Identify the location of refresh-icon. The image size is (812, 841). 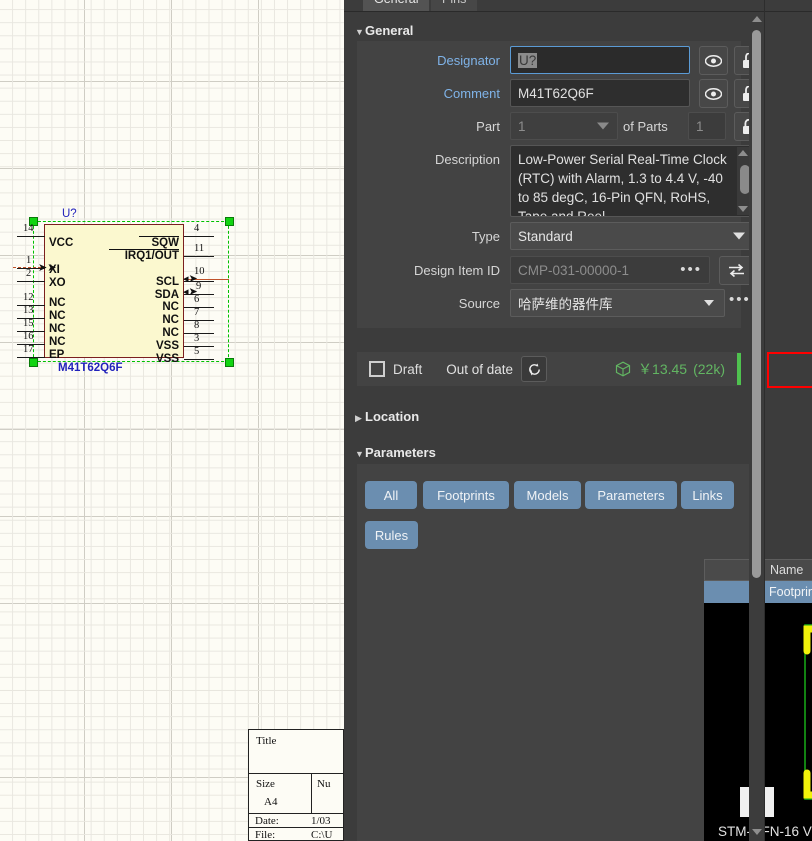
(534, 369).